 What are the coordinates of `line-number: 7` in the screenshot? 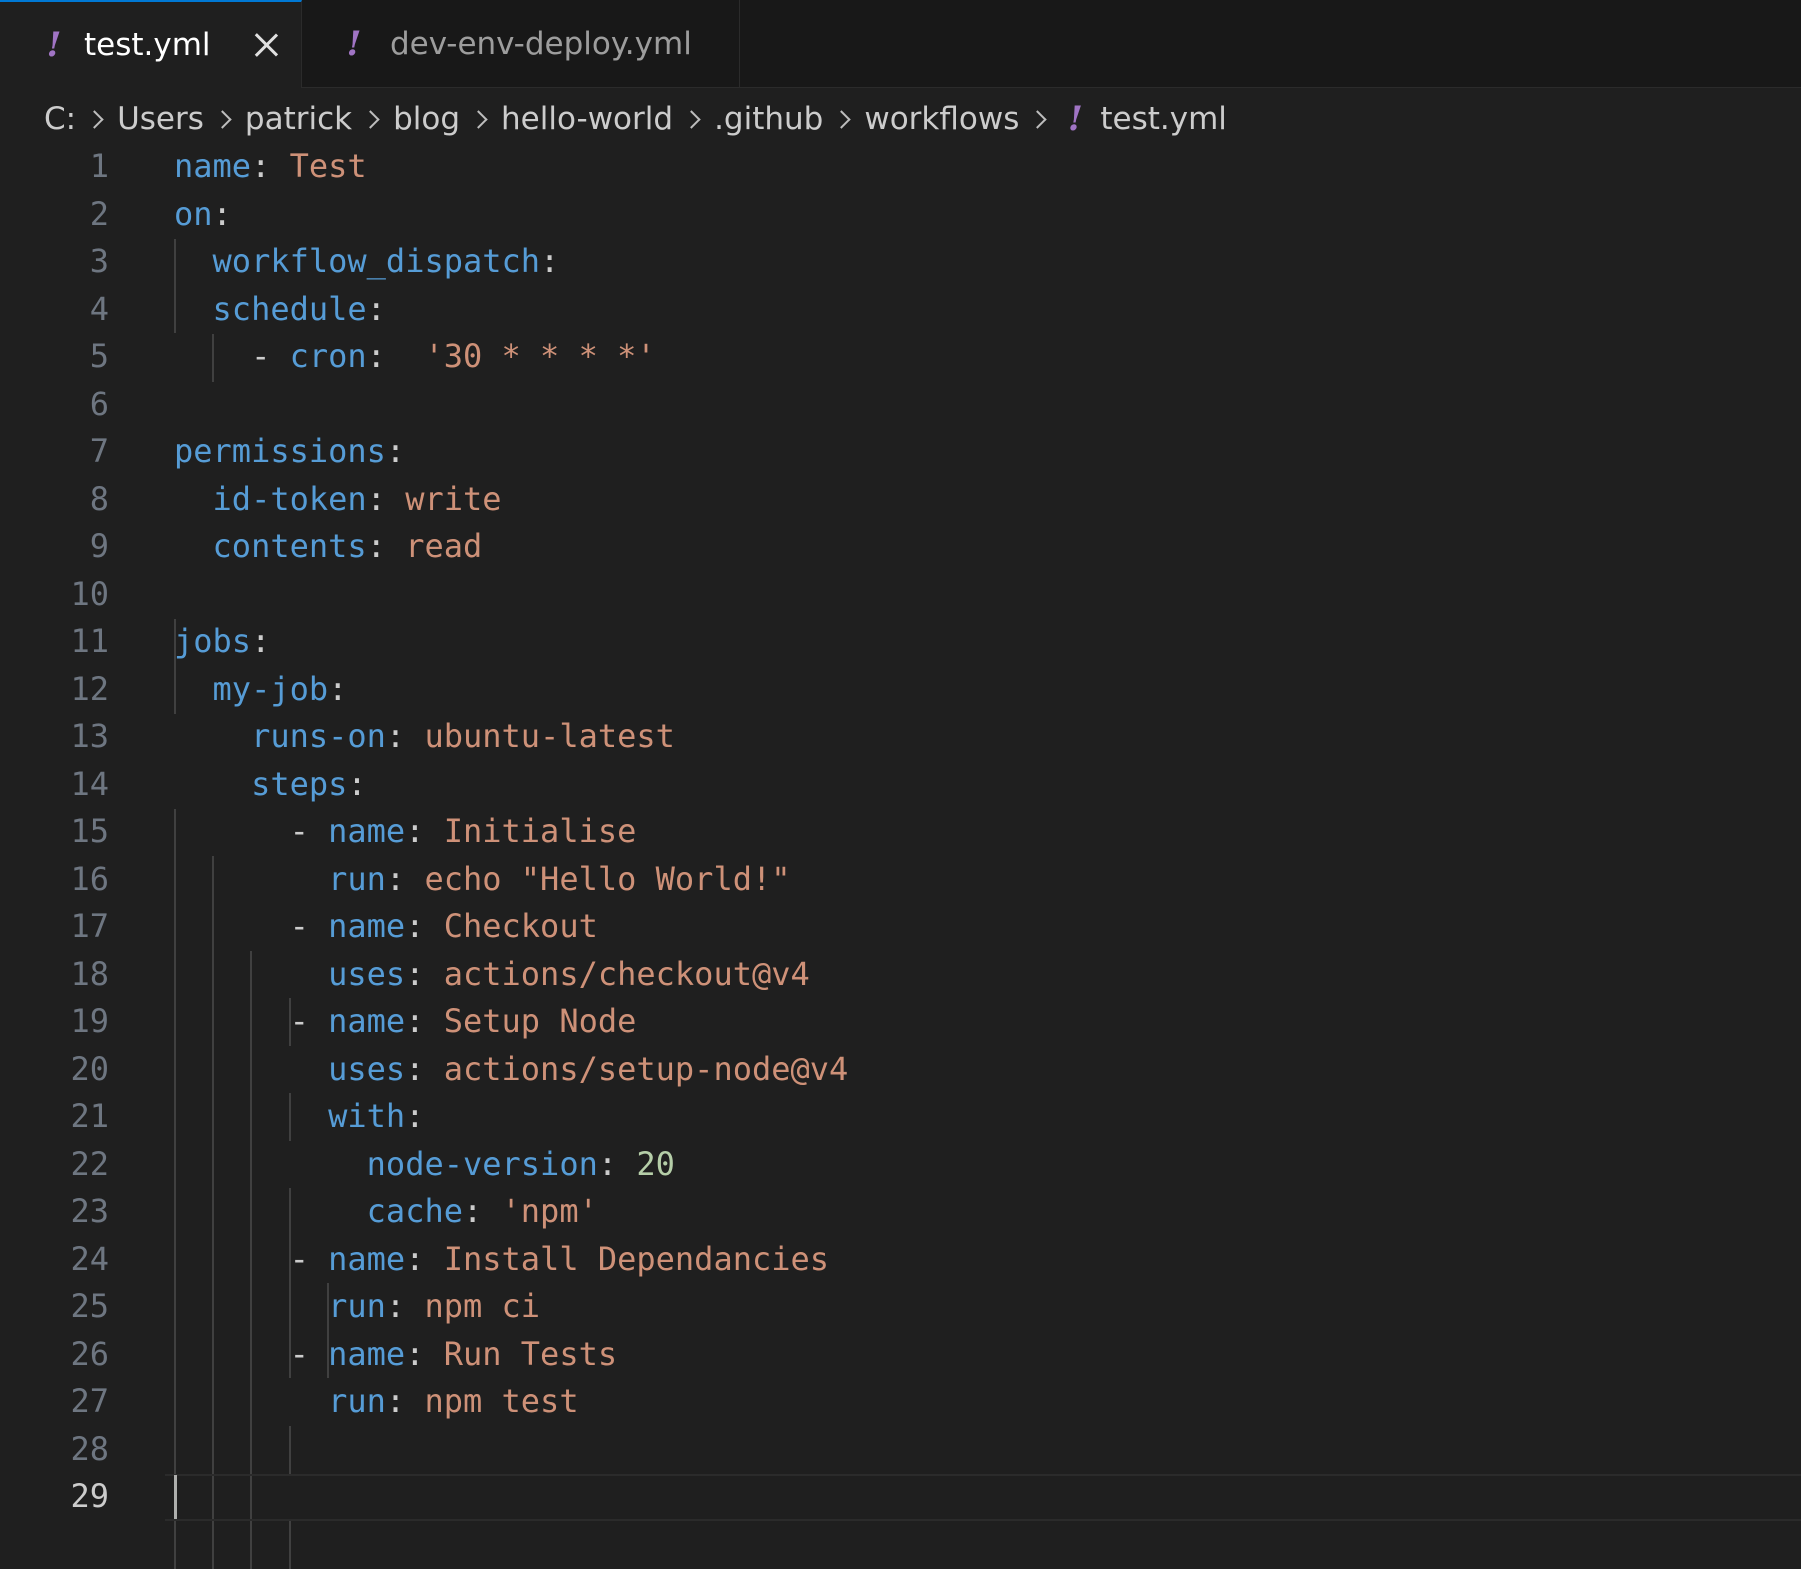 It's located at (99, 451).